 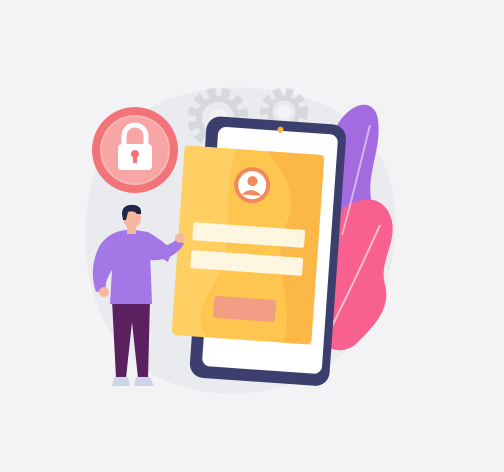 What do you see at coordinates (104, 292) in the screenshot?
I see `person-hand-hip` at bounding box center [104, 292].